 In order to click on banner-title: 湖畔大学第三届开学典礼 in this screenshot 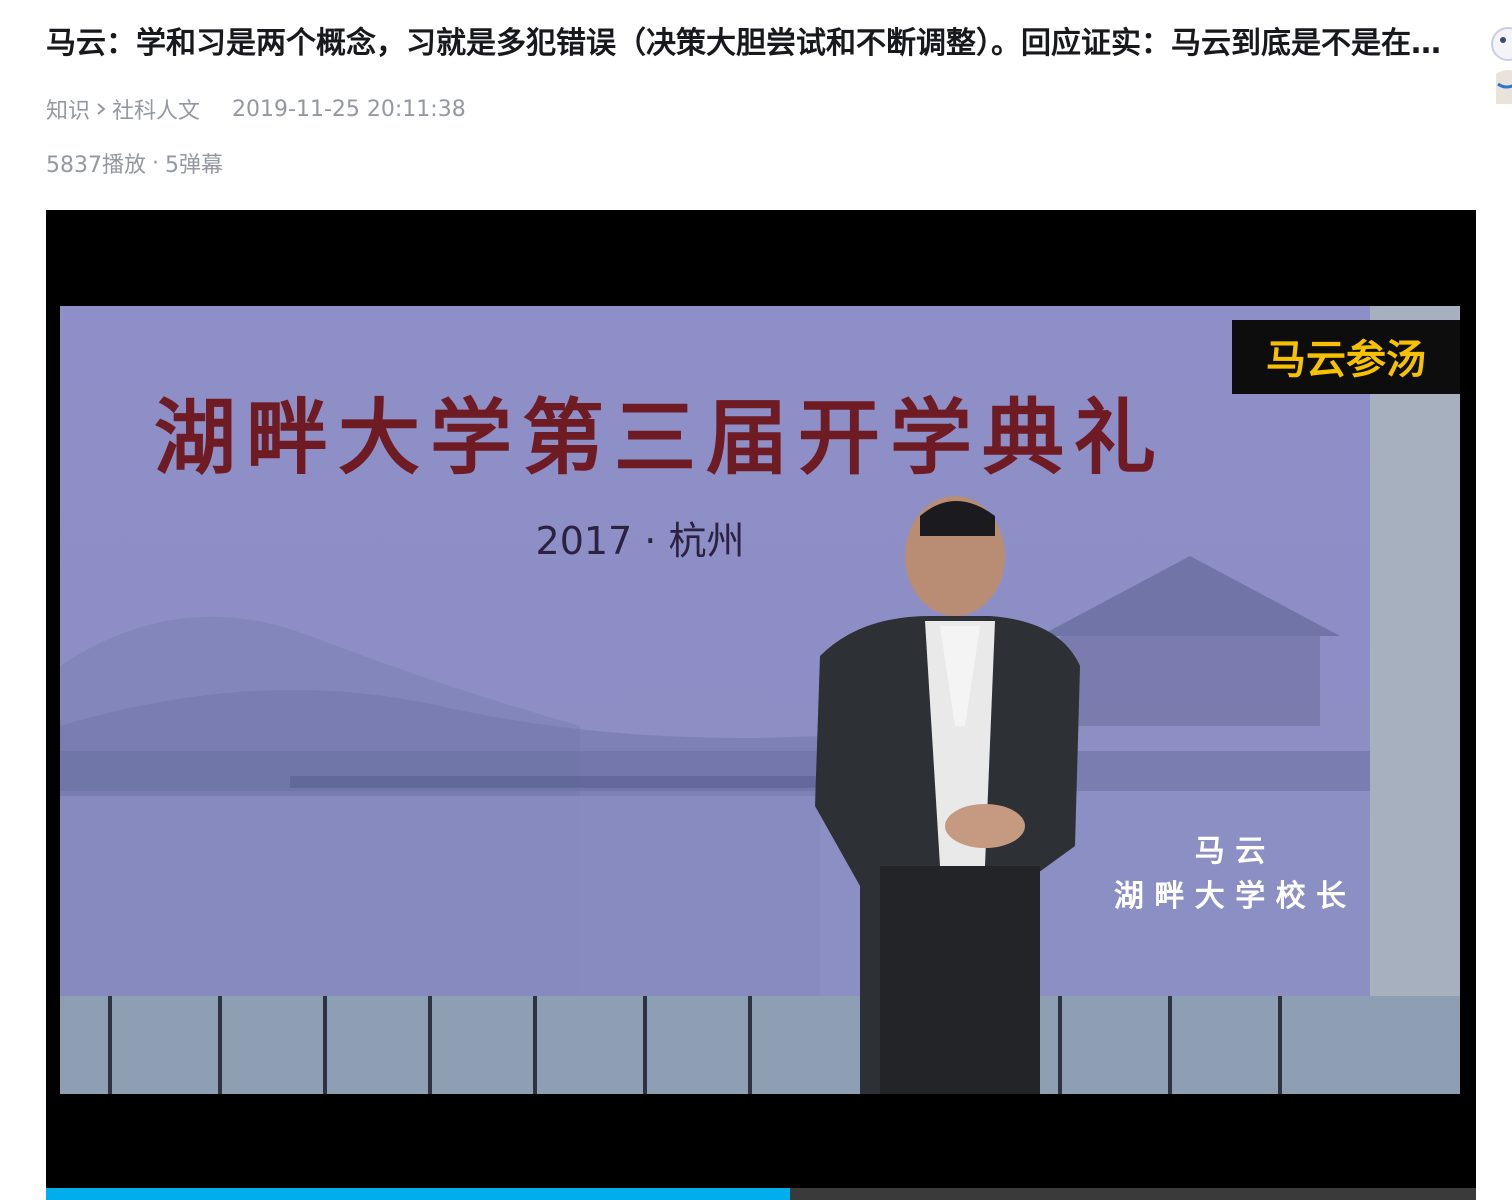, I will do `click(660, 438)`.